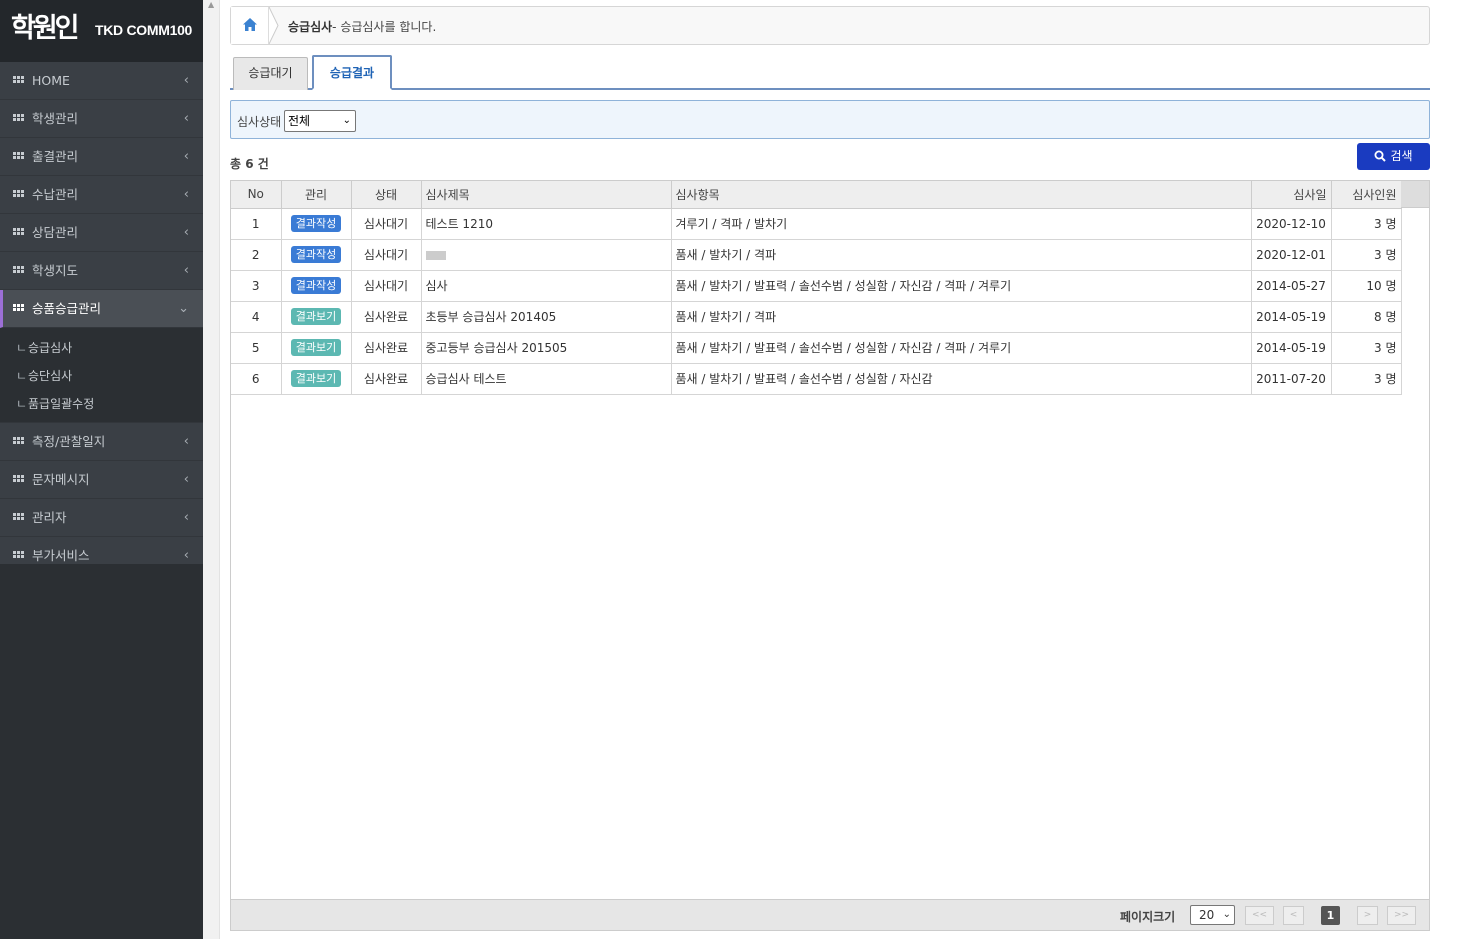  What do you see at coordinates (1293, 915) in the screenshot?
I see `prev-page-button: <` at bounding box center [1293, 915].